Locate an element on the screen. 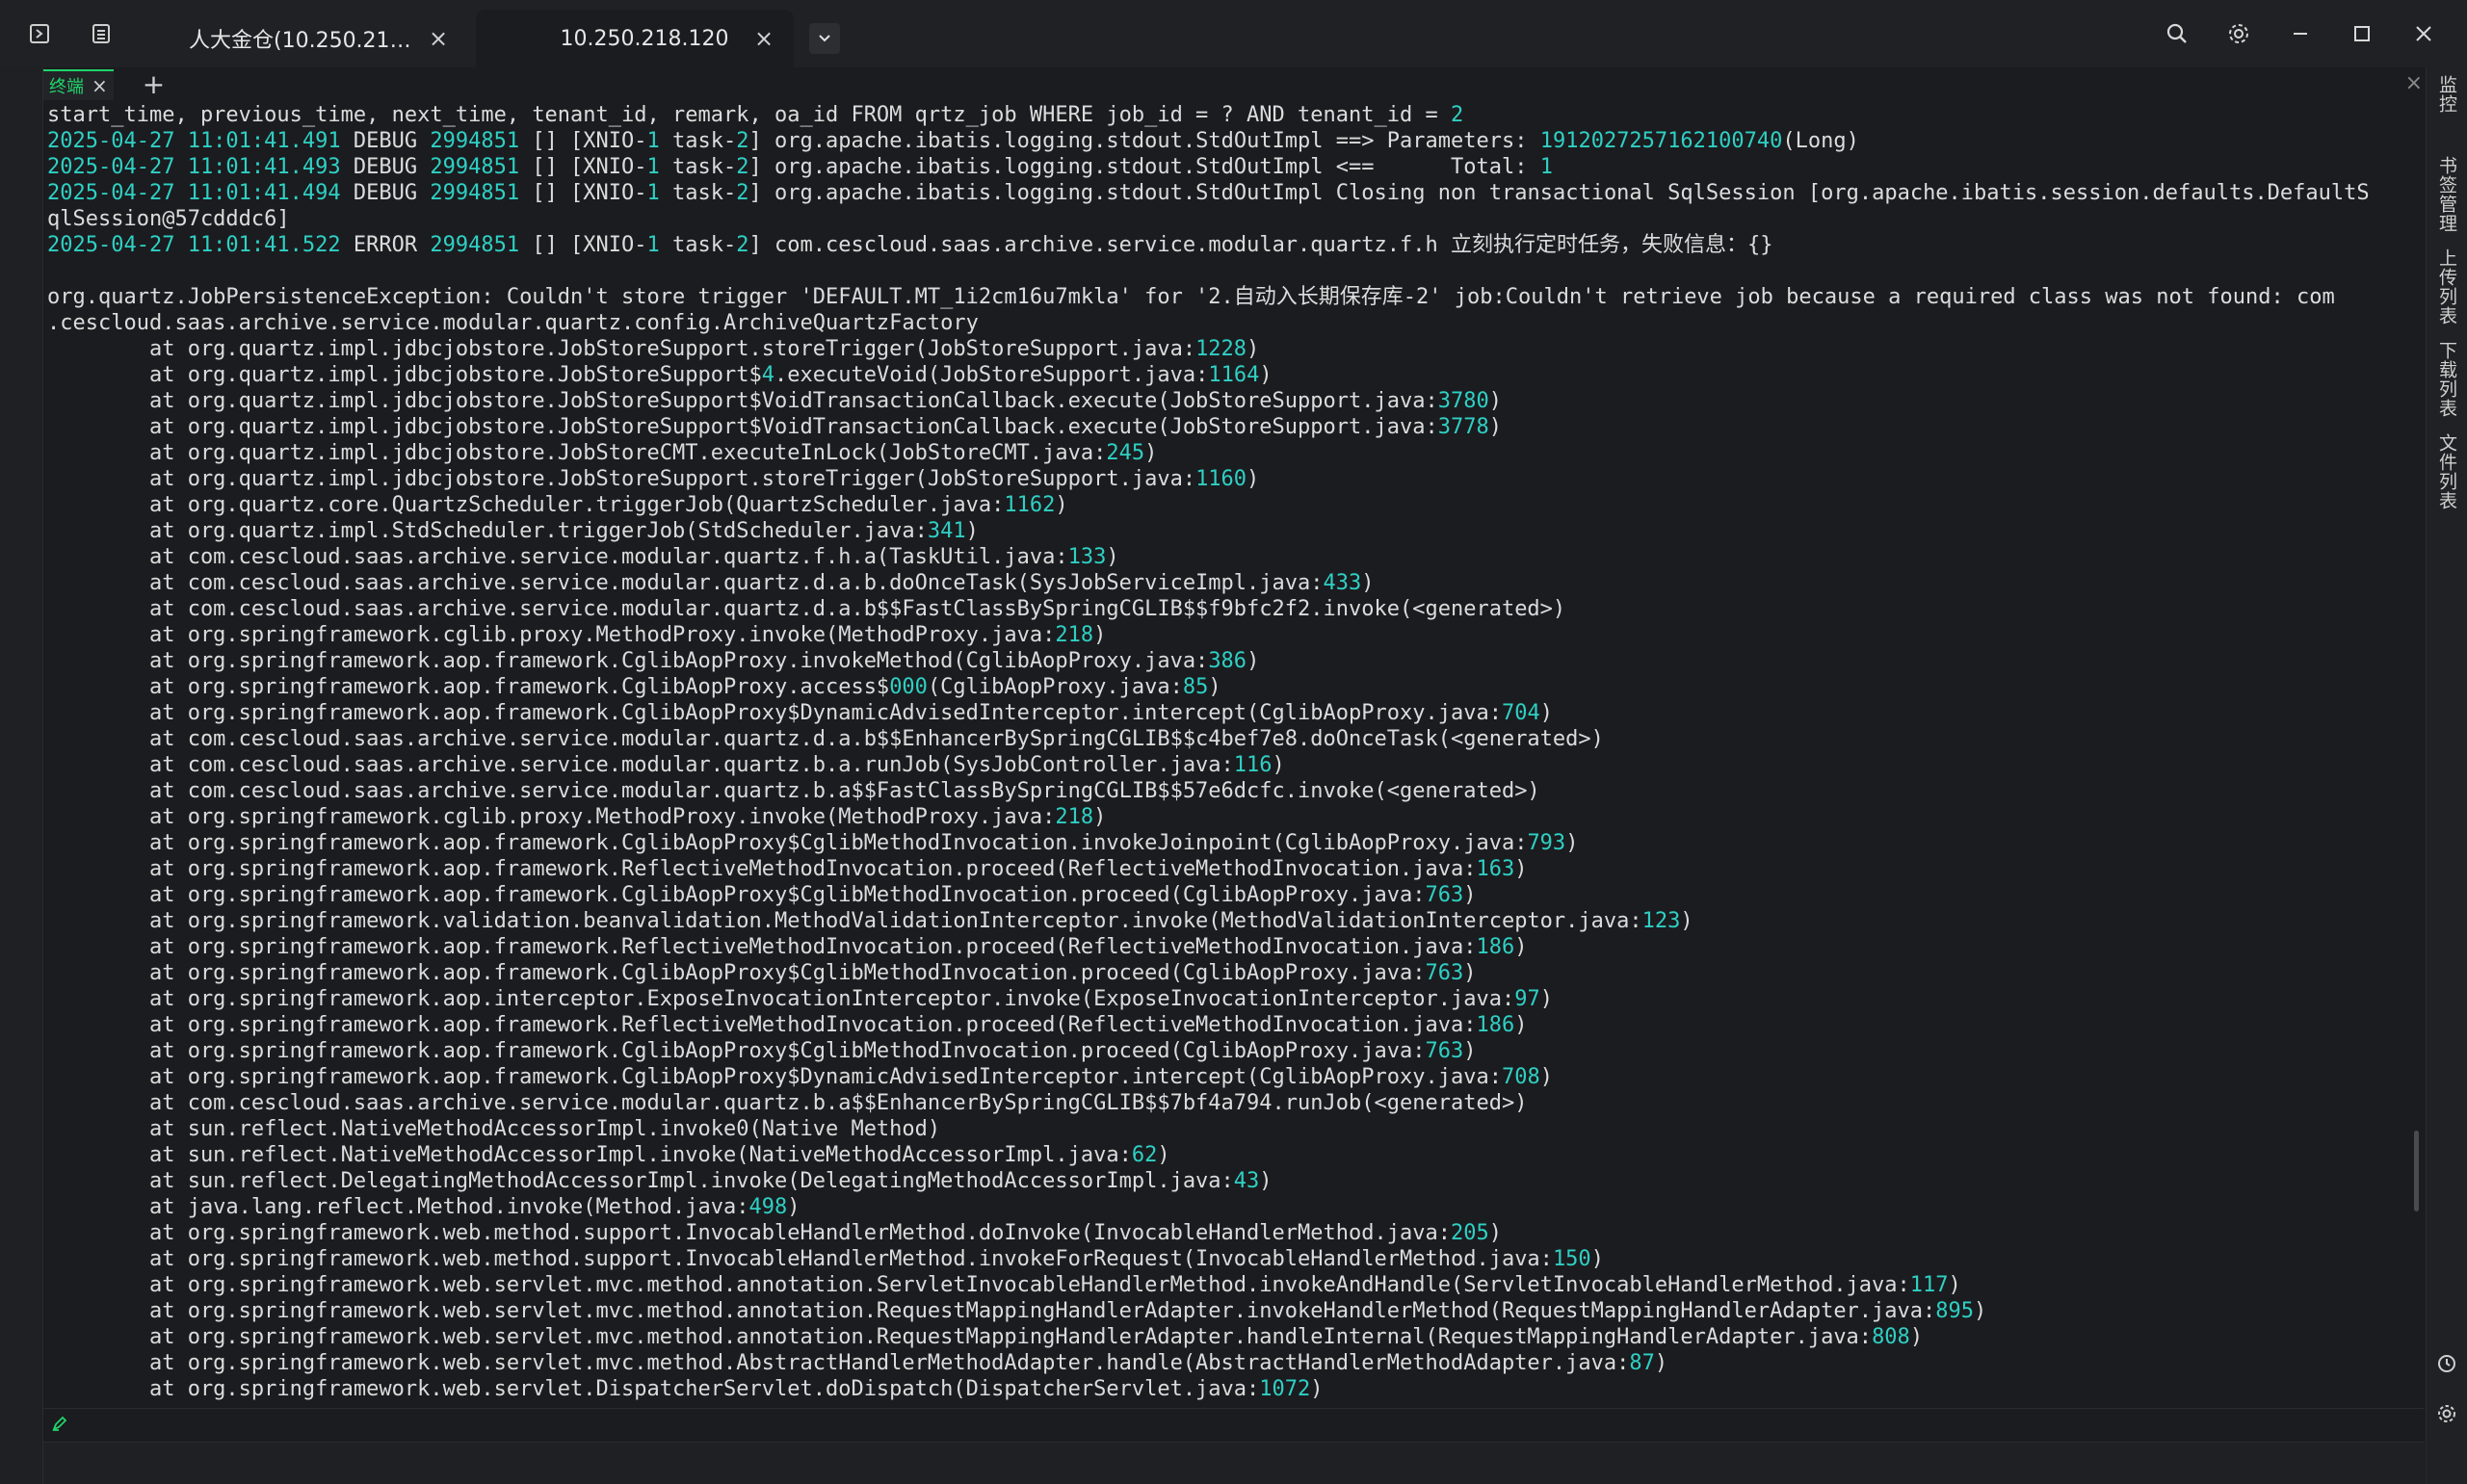  terminal-text-segment: 87 is located at coordinates (1642, 1363).